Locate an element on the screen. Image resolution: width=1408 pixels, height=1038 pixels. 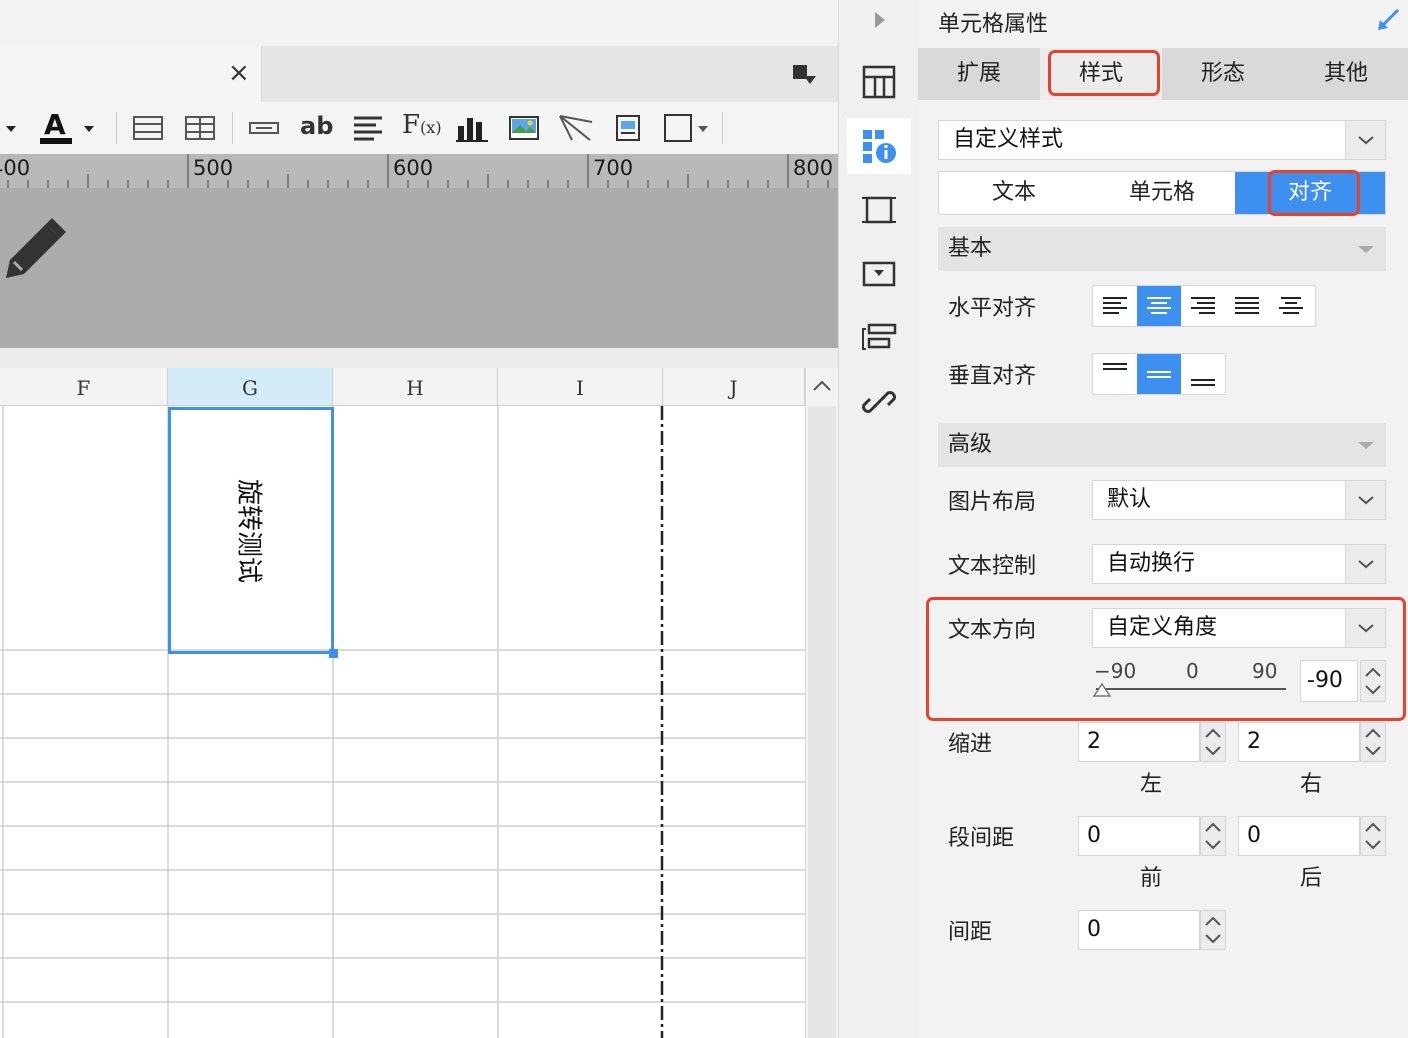
column-header-i: I is located at coordinates (580, 387).